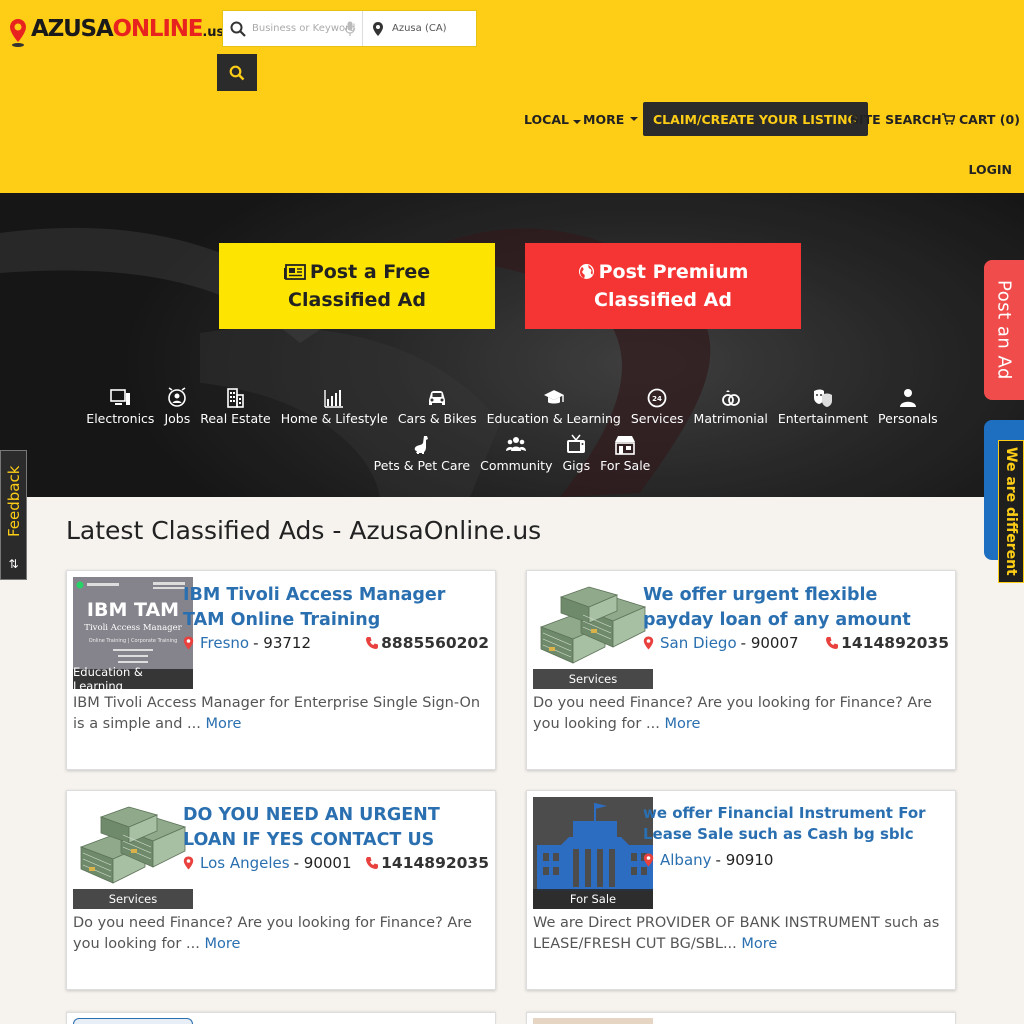 Image resolution: width=1024 pixels, height=1024 pixels. I want to click on nav-cart: CART (0), so click(981, 119).